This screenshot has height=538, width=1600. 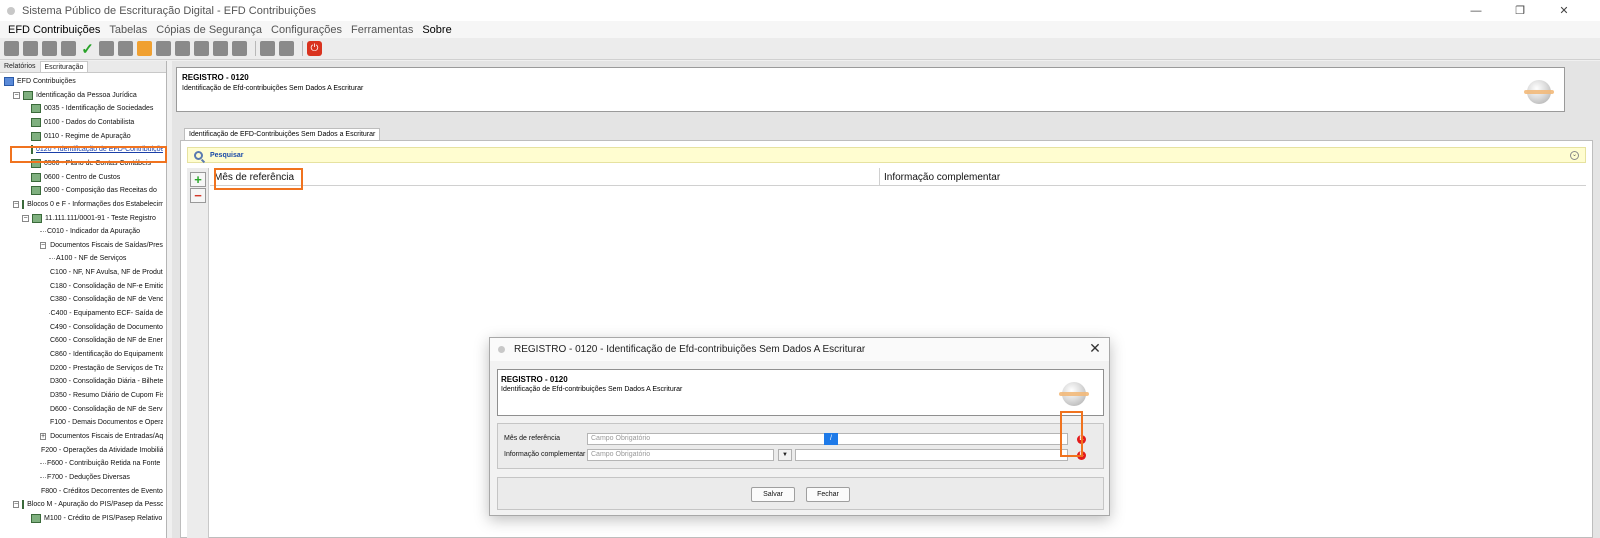 What do you see at coordinates (227, 155) in the screenshot?
I see `search-label: Pesquisar` at bounding box center [227, 155].